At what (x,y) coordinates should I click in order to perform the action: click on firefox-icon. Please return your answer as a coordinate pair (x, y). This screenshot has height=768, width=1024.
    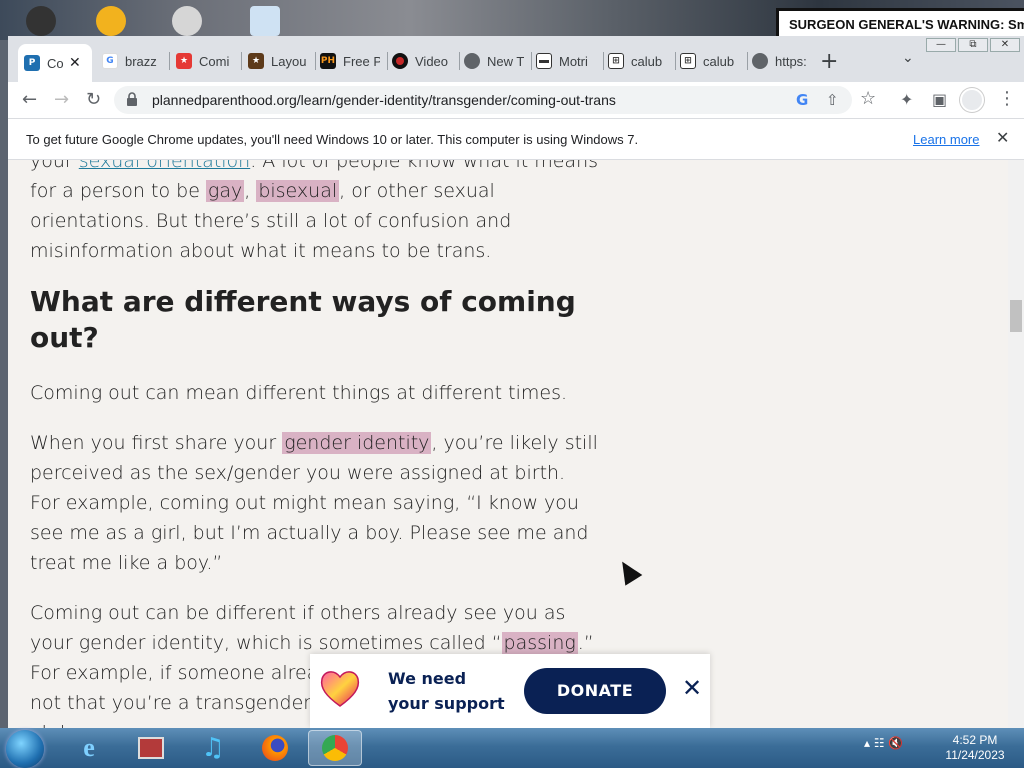
    Looking at the image, I should click on (275, 748).